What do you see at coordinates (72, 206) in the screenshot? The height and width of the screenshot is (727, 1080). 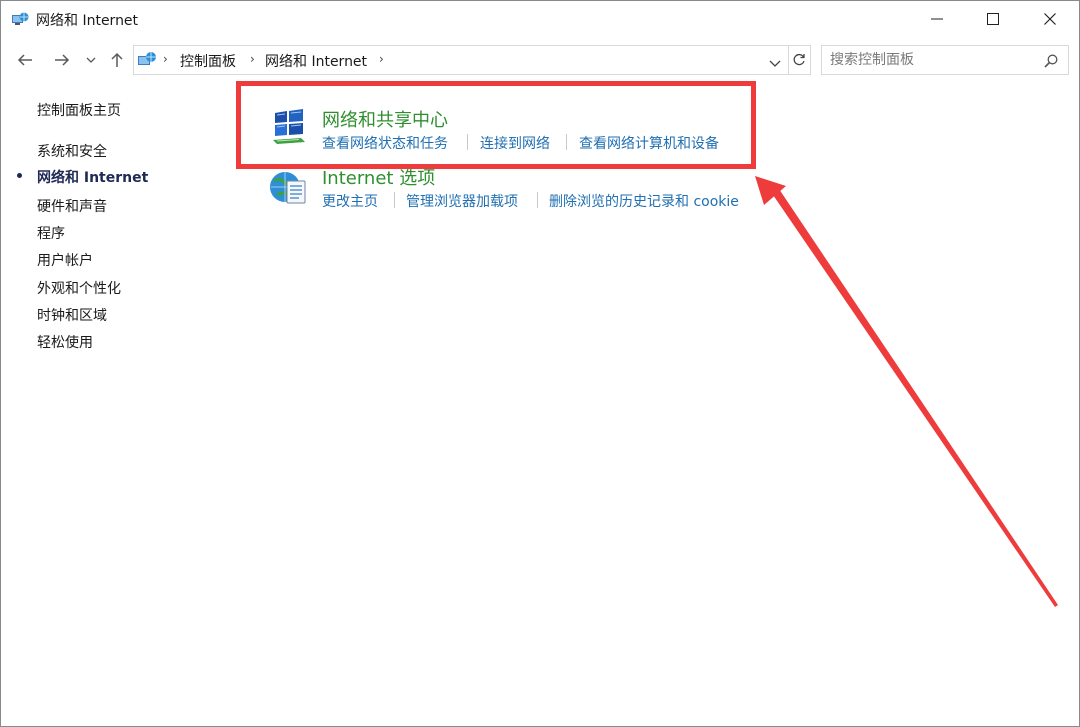 I see `sidebar-item-hardware-sound: 硬件和声音` at bounding box center [72, 206].